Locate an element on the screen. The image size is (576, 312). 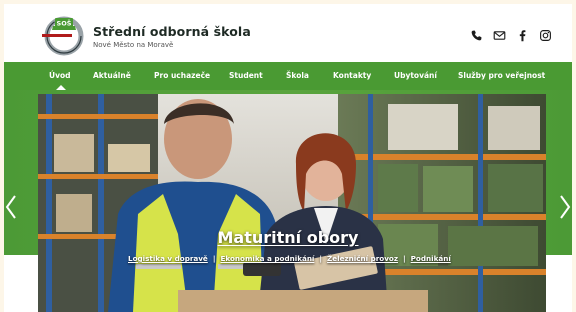
phone-icon is located at coordinates (476, 35).